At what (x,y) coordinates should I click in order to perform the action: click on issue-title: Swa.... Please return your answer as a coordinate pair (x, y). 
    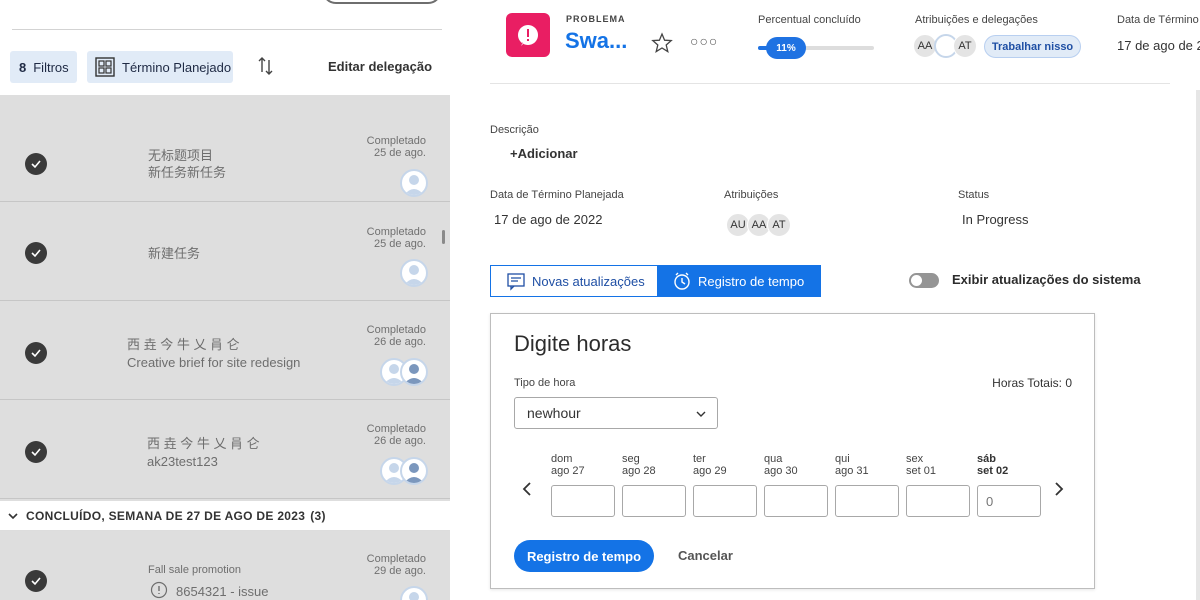
    Looking at the image, I should click on (596, 41).